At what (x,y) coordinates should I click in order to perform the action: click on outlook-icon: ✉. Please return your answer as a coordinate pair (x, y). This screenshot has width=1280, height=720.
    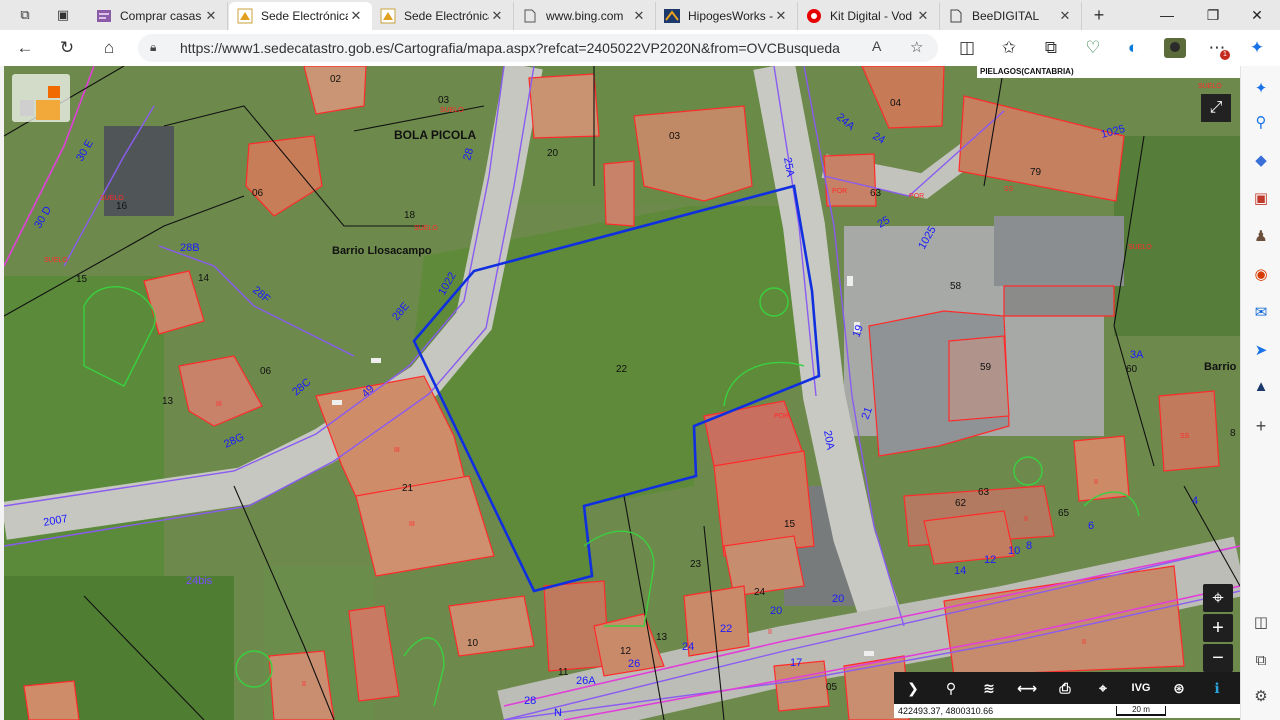
    Looking at the image, I should click on (1261, 312).